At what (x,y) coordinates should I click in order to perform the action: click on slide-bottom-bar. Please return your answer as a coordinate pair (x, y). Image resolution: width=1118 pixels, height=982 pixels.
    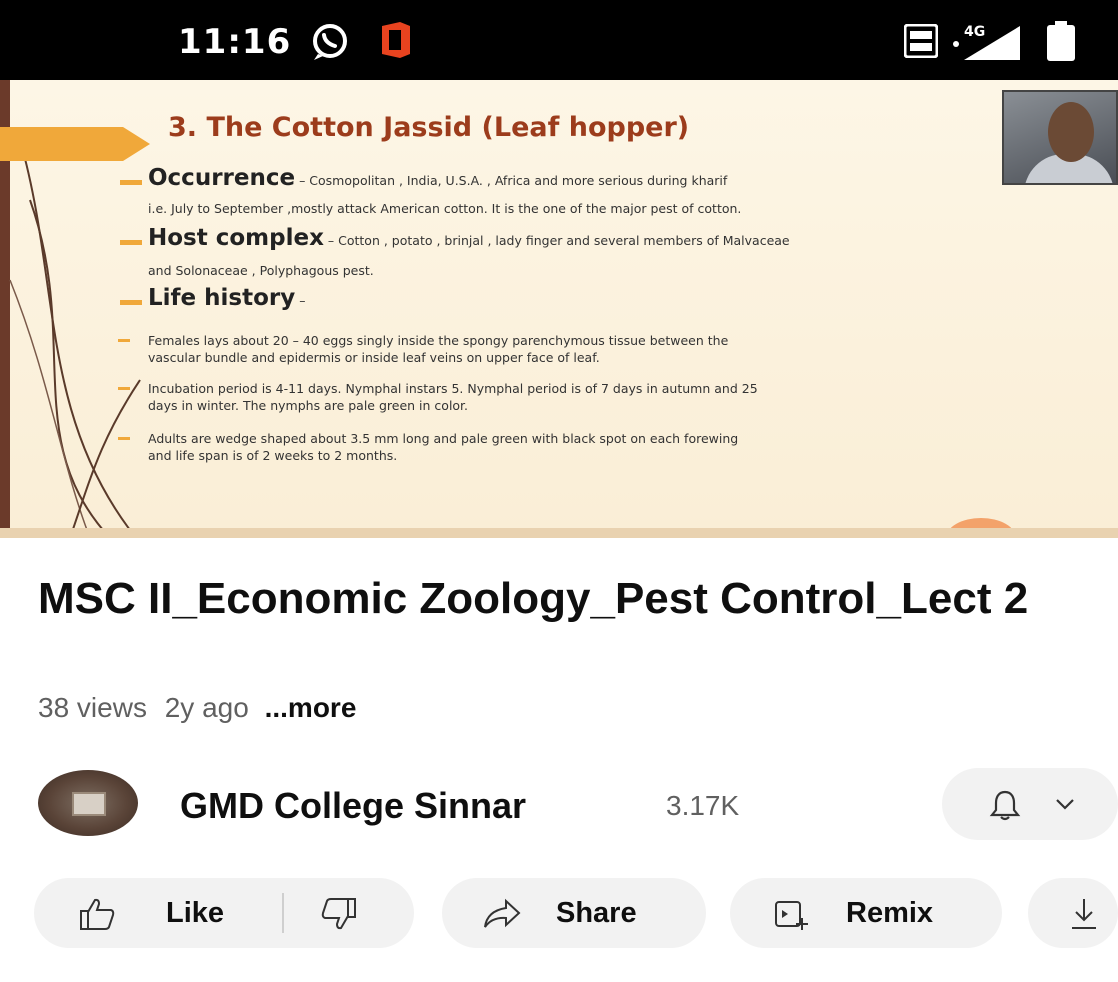
    Looking at the image, I should click on (559, 533).